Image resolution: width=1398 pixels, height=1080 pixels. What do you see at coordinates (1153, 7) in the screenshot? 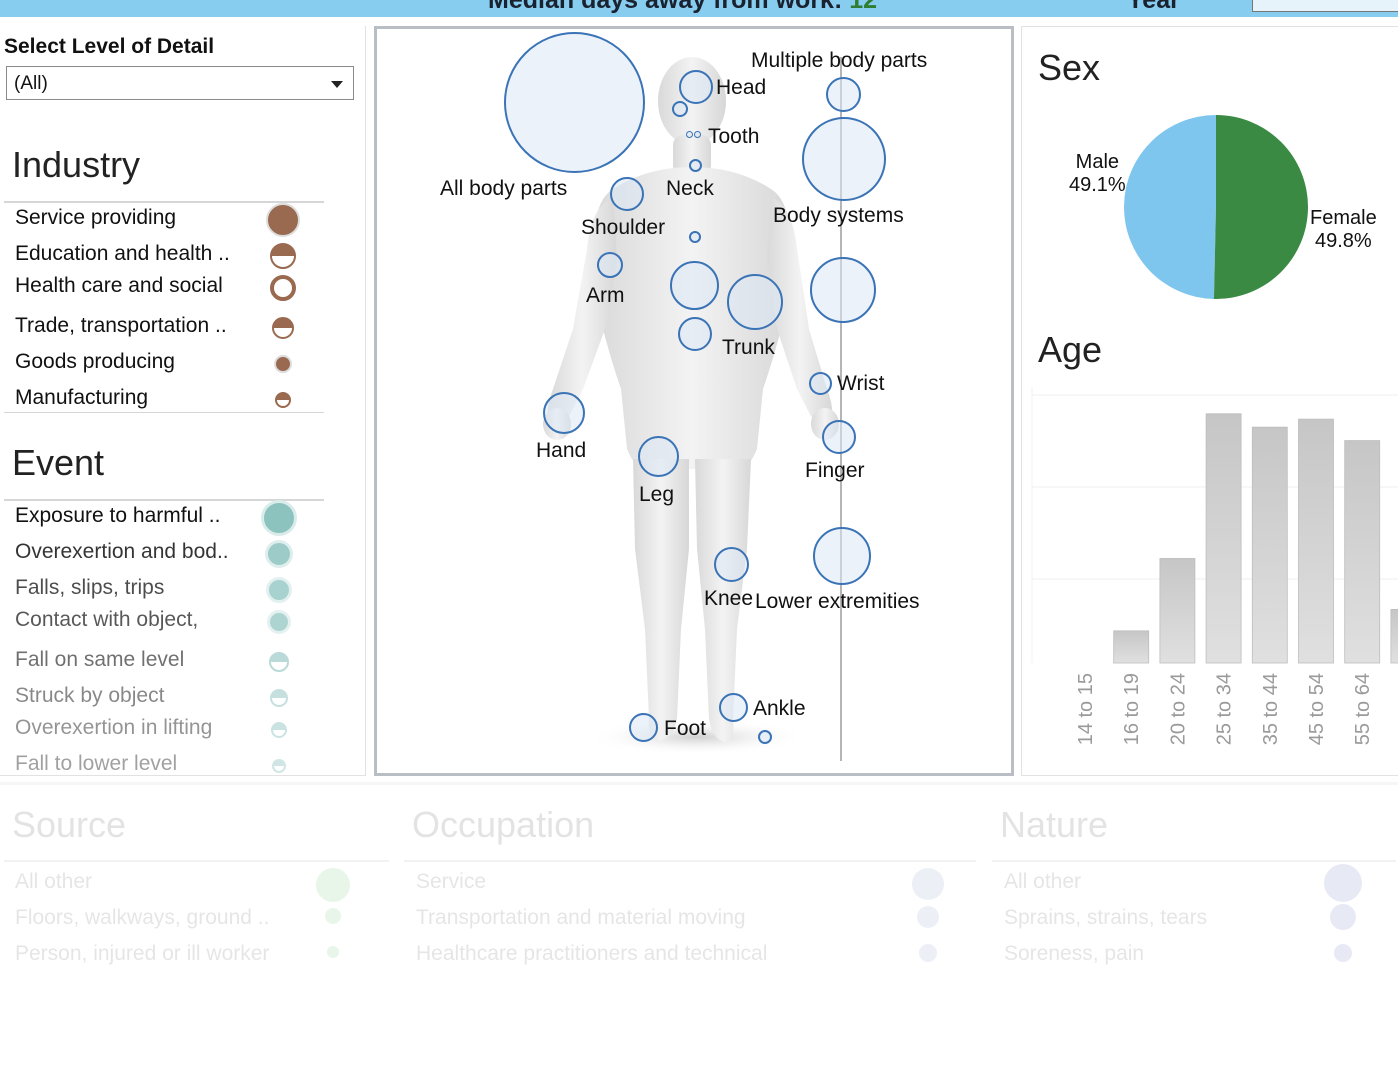
I see `year-label: Year` at bounding box center [1153, 7].